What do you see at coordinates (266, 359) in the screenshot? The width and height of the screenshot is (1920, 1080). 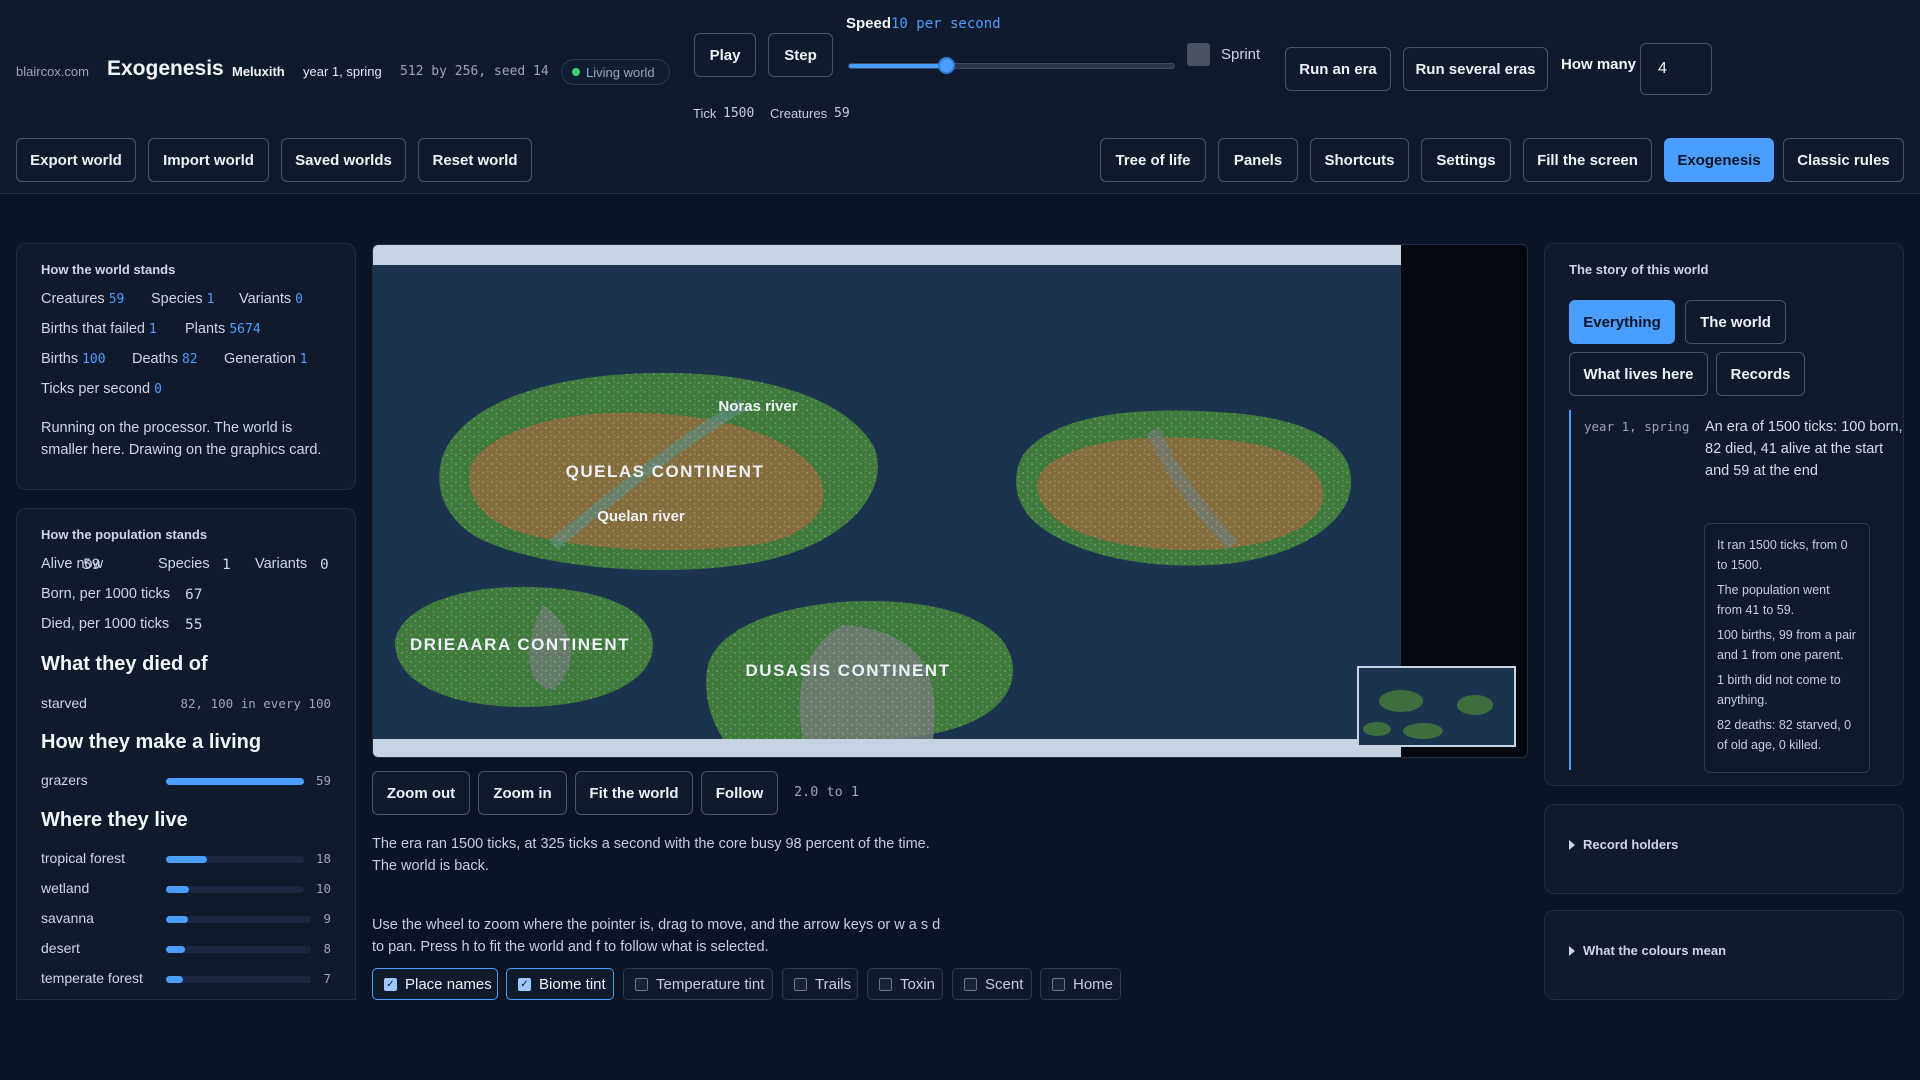 I see `stat-generation: Generation 1` at bounding box center [266, 359].